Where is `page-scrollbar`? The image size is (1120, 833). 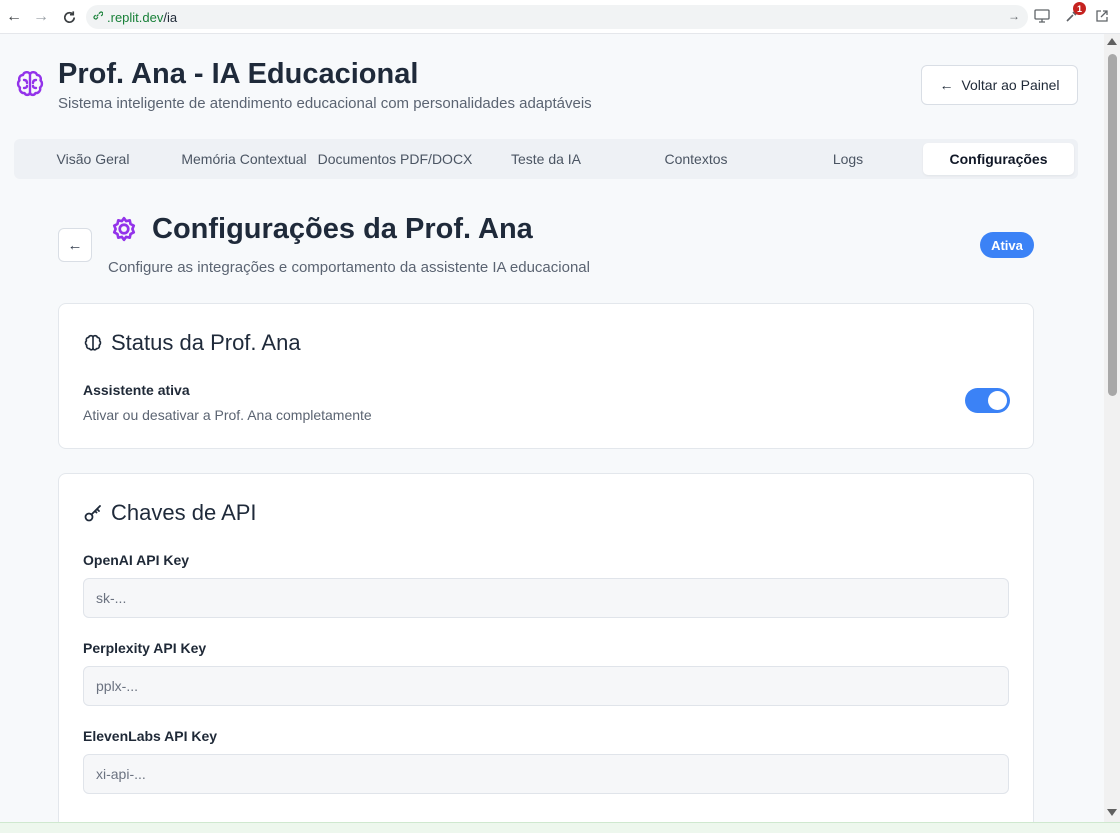
page-scrollbar is located at coordinates (1112, 428).